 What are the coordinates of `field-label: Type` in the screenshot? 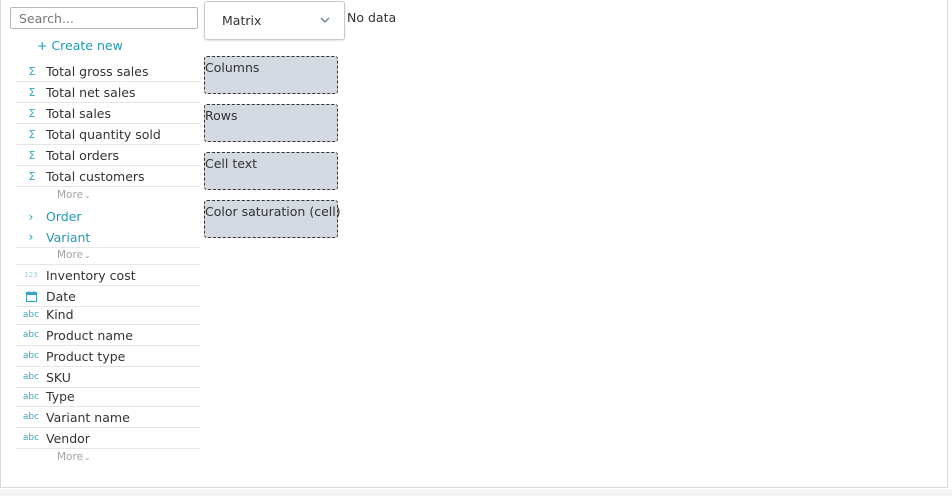 It's located at (60, 396).